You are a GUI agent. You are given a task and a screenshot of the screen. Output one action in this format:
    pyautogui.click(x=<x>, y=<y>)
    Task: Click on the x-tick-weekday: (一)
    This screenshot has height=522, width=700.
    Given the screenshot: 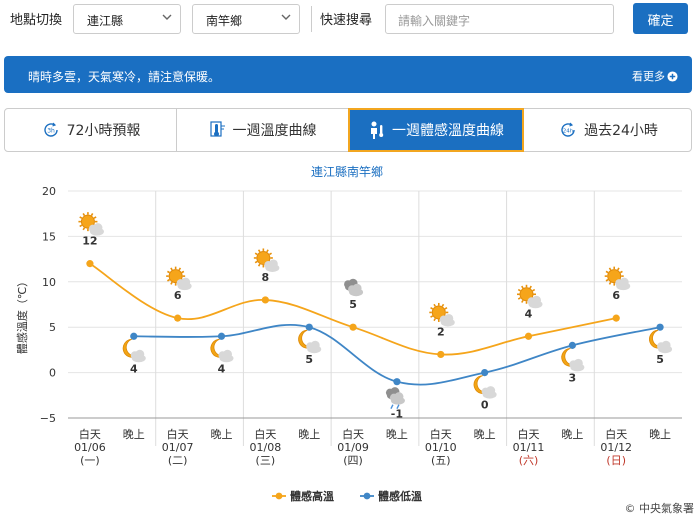 What is the action you would take?
    pyautogui.click(x=90, y=460)
    